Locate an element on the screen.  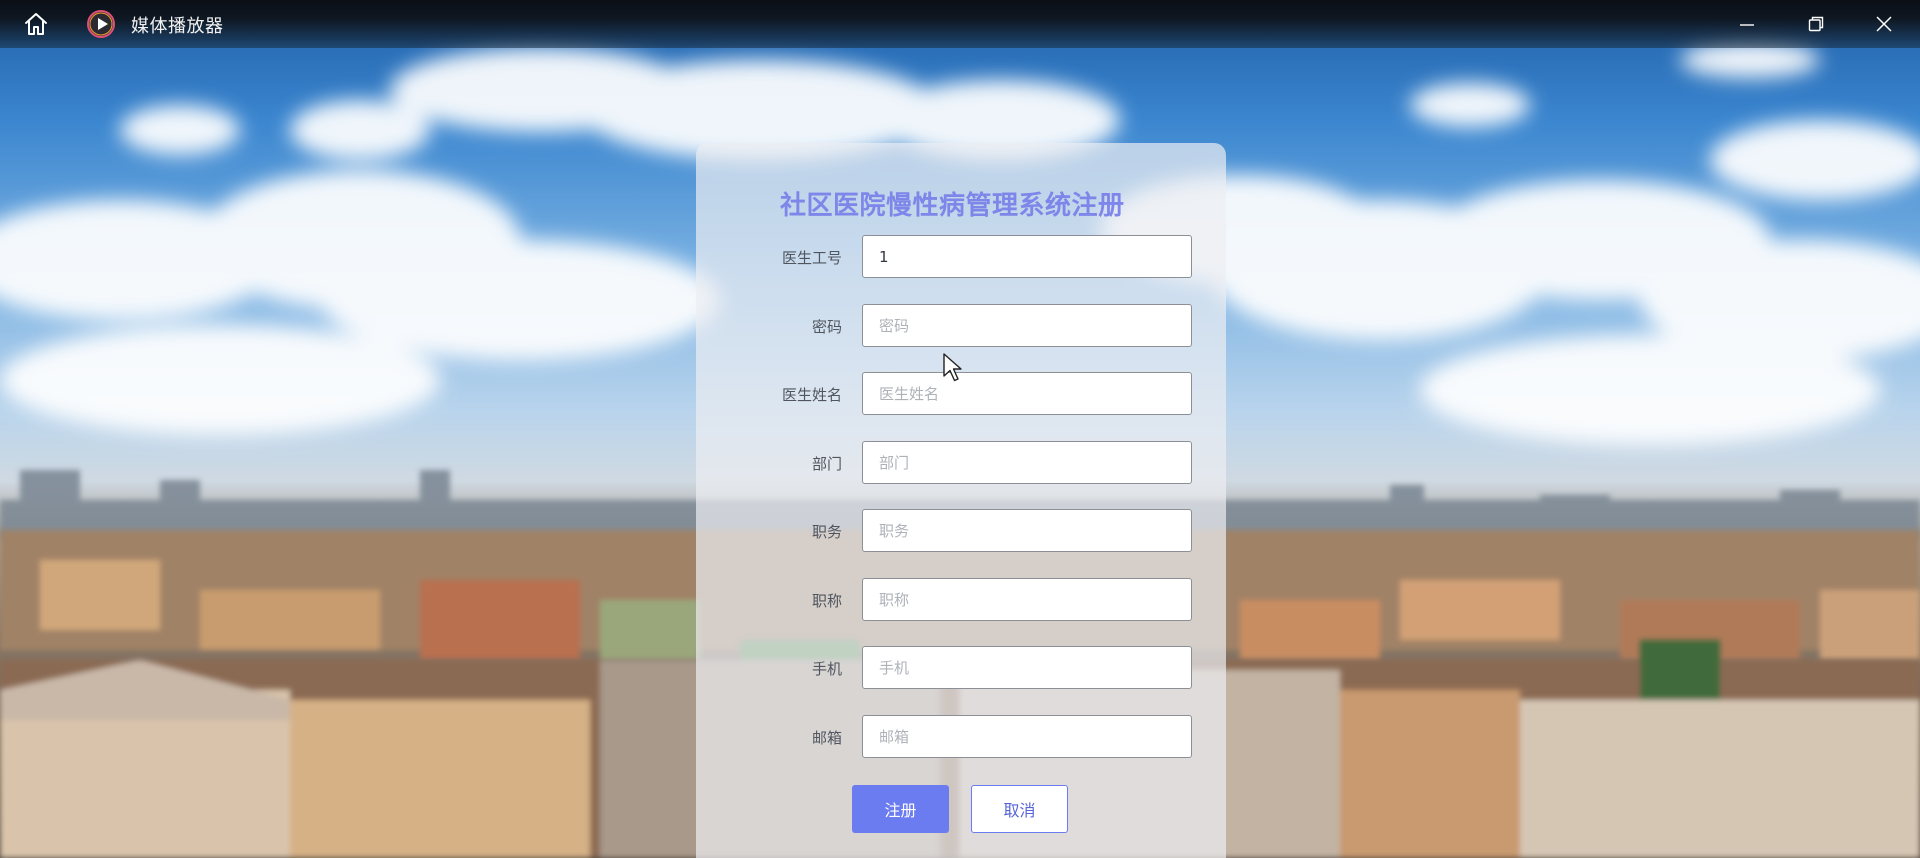
form-title: 社区医院慢性病管理系统注册 is located at coordinates (952, 206).